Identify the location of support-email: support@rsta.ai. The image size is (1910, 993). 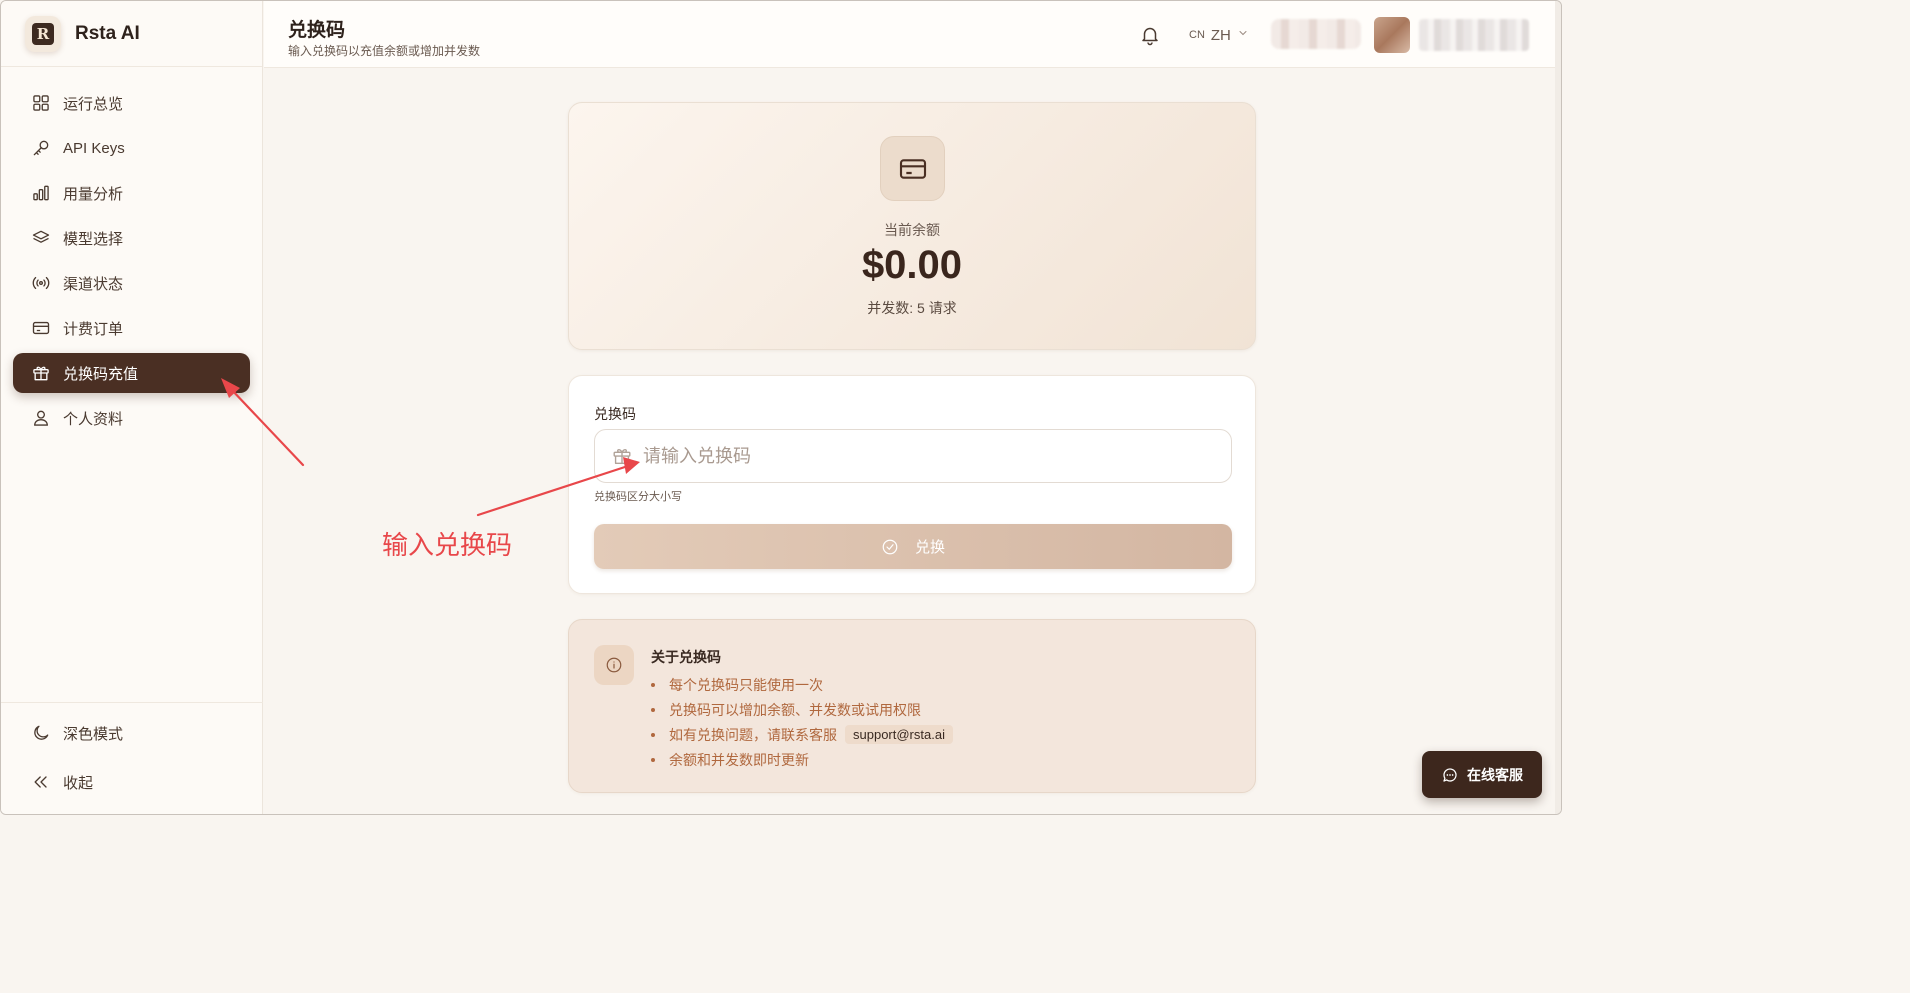
(899, 734).